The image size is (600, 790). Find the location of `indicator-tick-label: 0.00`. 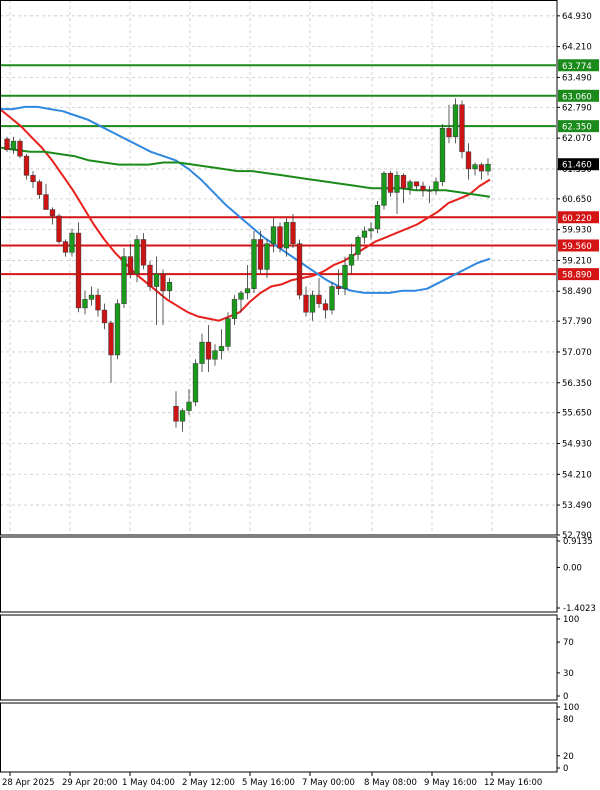

indicator-tick-label: 0.00 is located at coordinates (572, 568).